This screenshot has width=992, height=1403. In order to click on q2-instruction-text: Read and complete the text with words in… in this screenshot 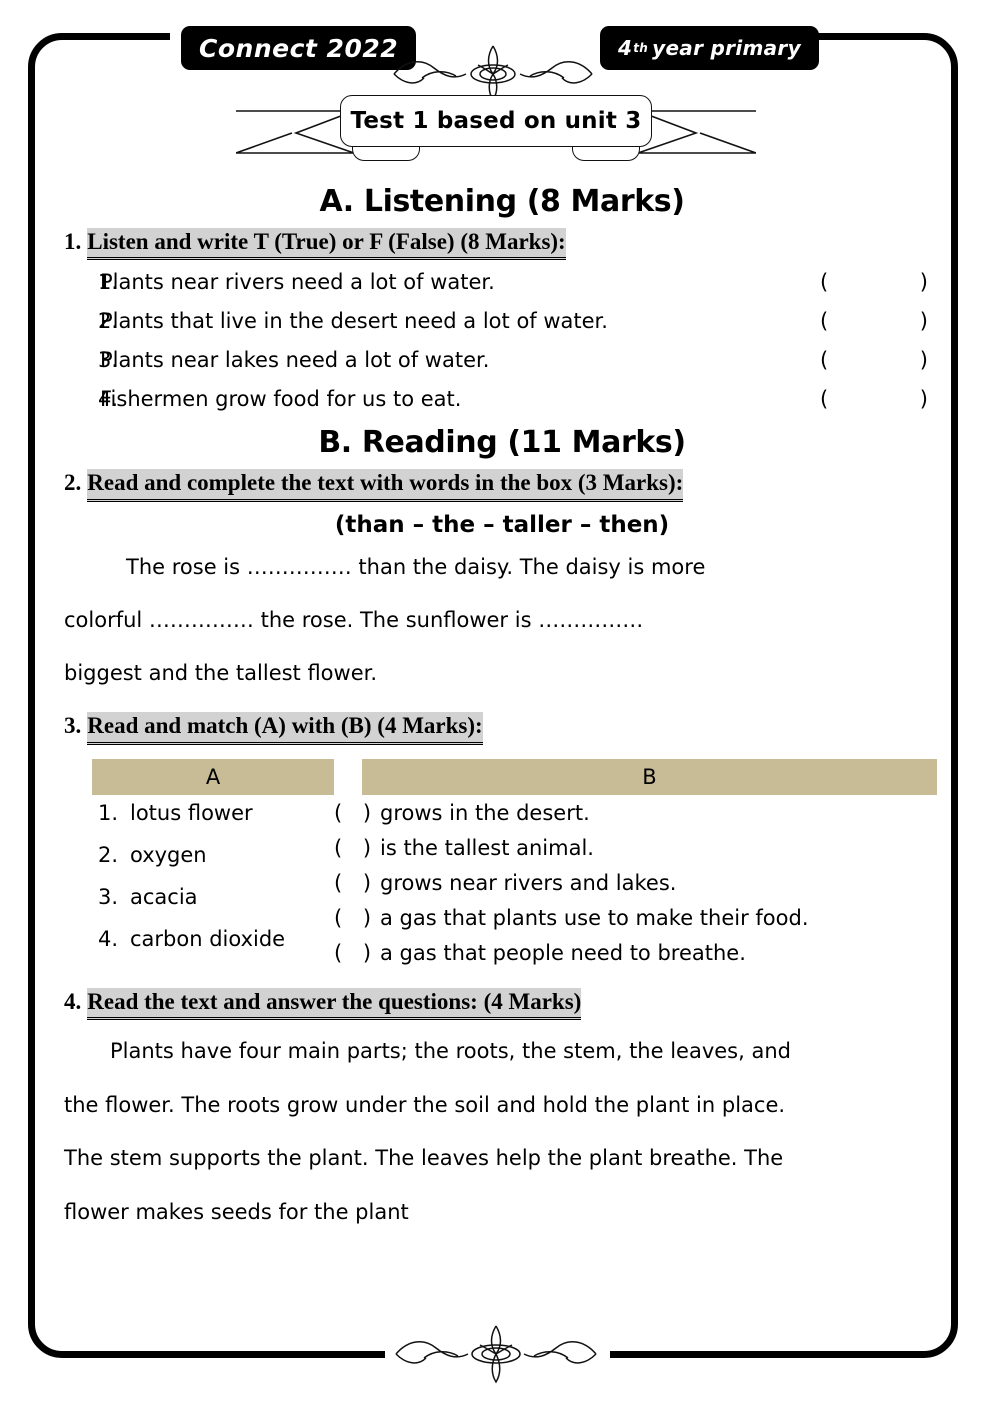, I will do `click(385, 485)`.